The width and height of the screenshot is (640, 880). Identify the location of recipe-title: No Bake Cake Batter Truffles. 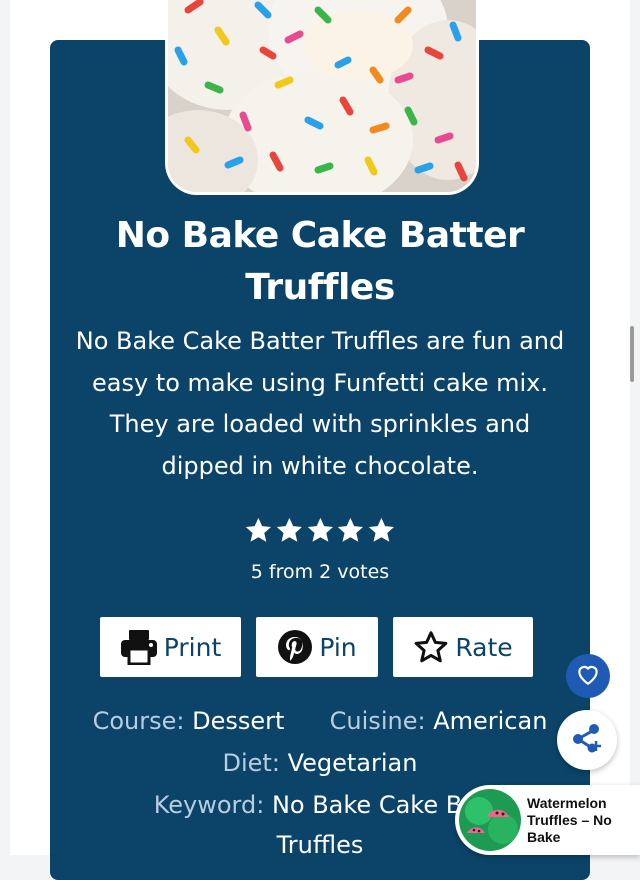
(320, 262).